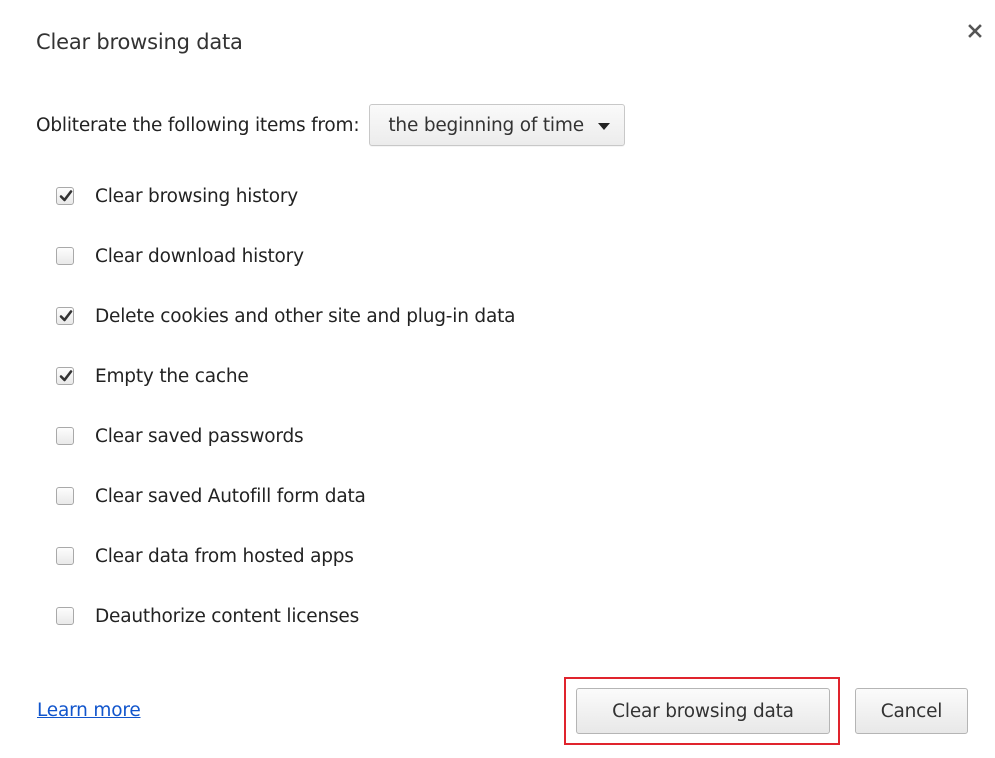 Image resolution: width=995 pixels, height=758 pixels. What do you see at coordinates (227, 616) in the screenshot?
I see `option-label: Deauthorize content licenses` at bounding box center [227, 616].